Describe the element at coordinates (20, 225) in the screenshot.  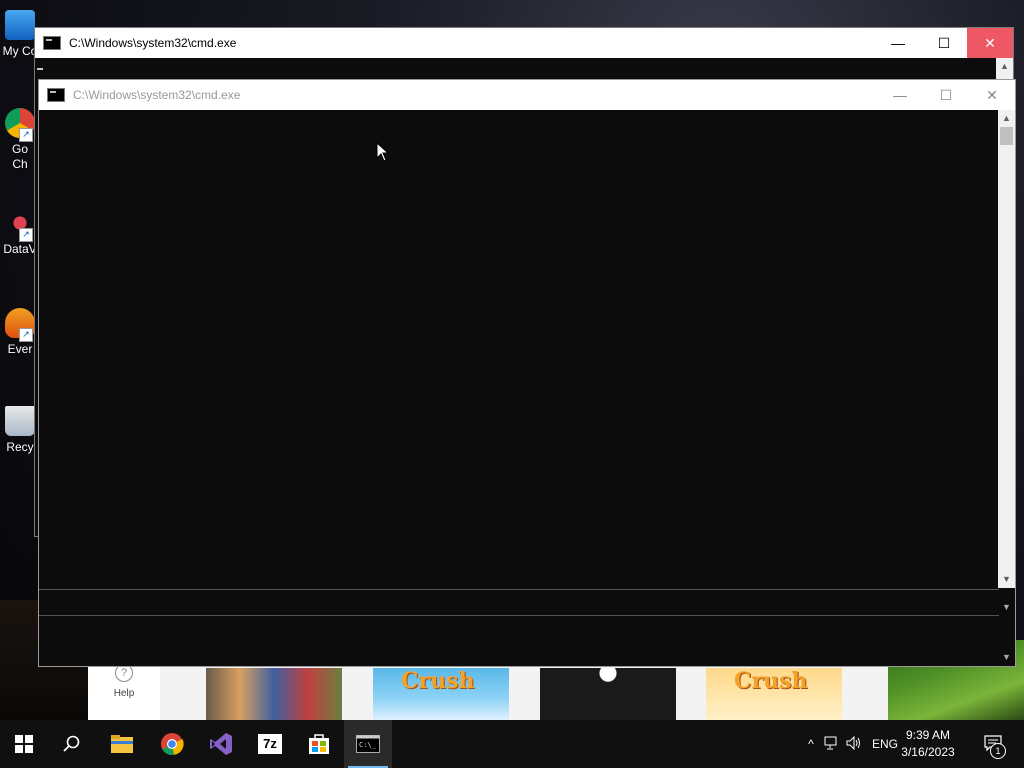
I see `datav-icon: ↗` at that location.